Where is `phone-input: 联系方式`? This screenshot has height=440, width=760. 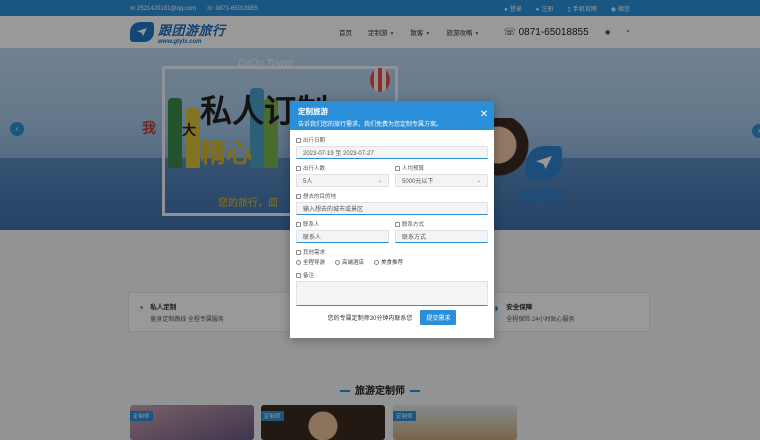 phone-input: 联系方式 is located at coordinates (441, 236).